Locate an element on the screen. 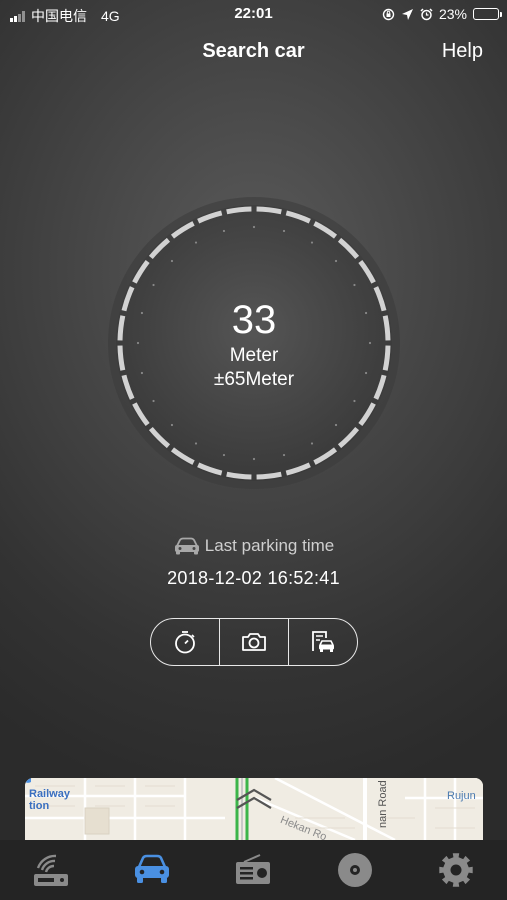 This screenshot has height=900, width=507. map-label-railway: Railway is located at coordinates (49, 794).